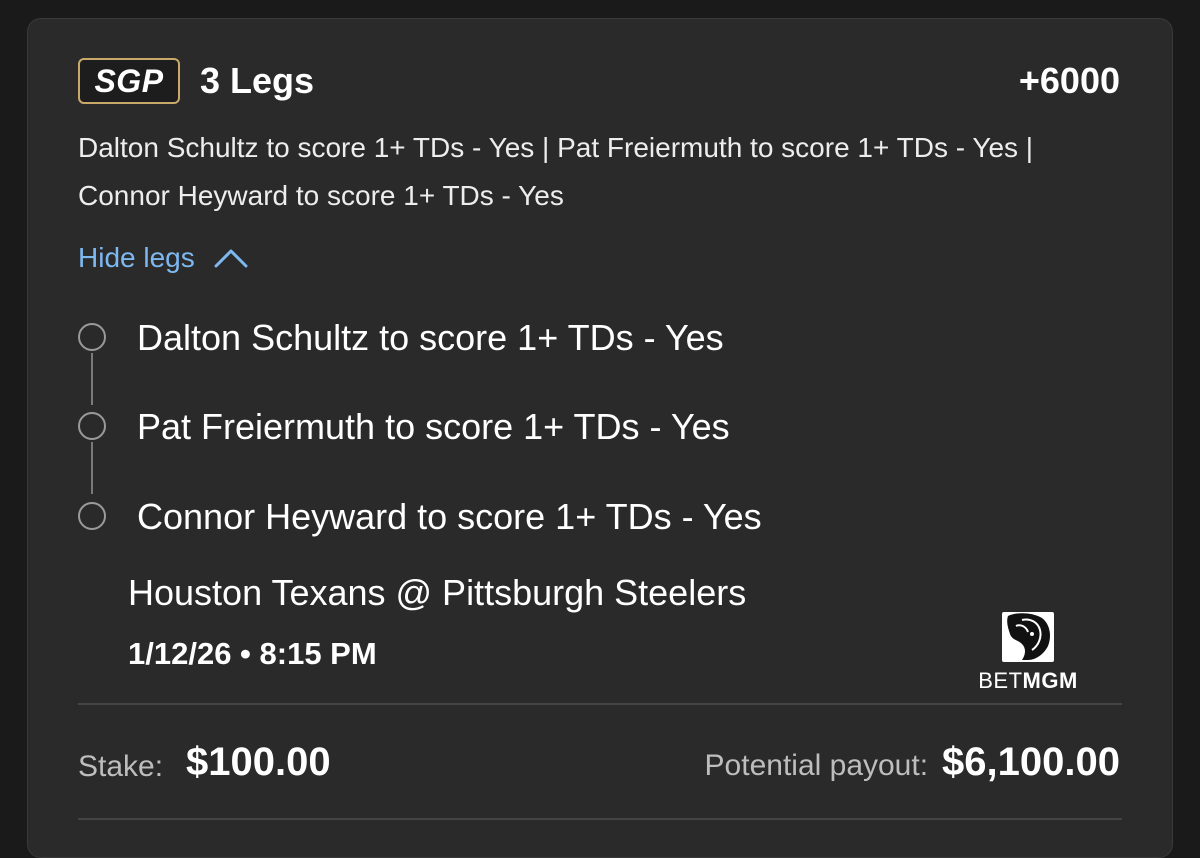  What do you see at coordinates (430, 337) in the screenshot?
I see `leg-item: Dalton Schultz to score 1+ TDs - Yes` at bounding box center [430, 337].